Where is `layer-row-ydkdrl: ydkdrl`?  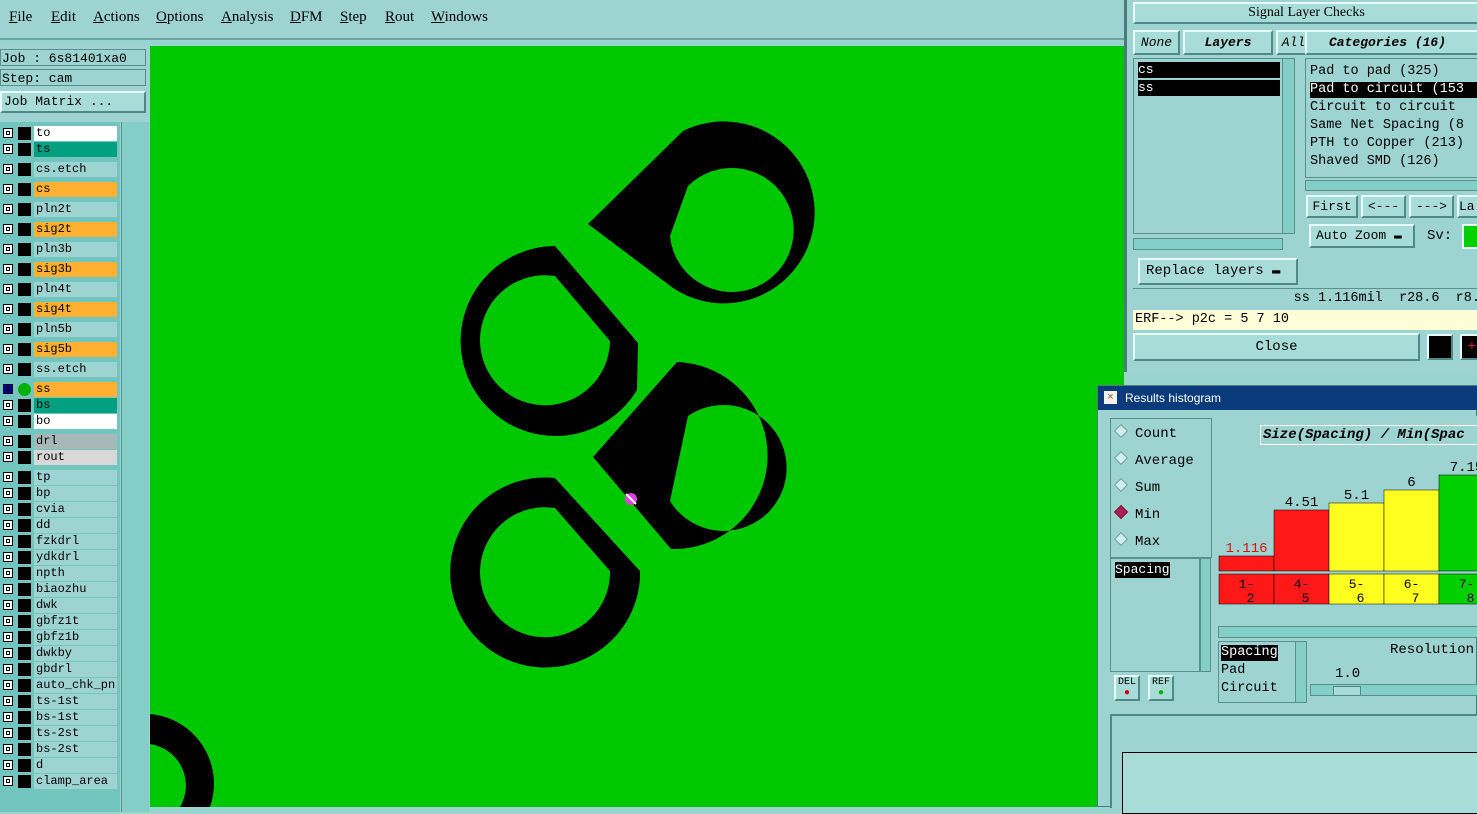 layer-row-ydkdrl: ydkdrl is located at coordinates (60, 557).